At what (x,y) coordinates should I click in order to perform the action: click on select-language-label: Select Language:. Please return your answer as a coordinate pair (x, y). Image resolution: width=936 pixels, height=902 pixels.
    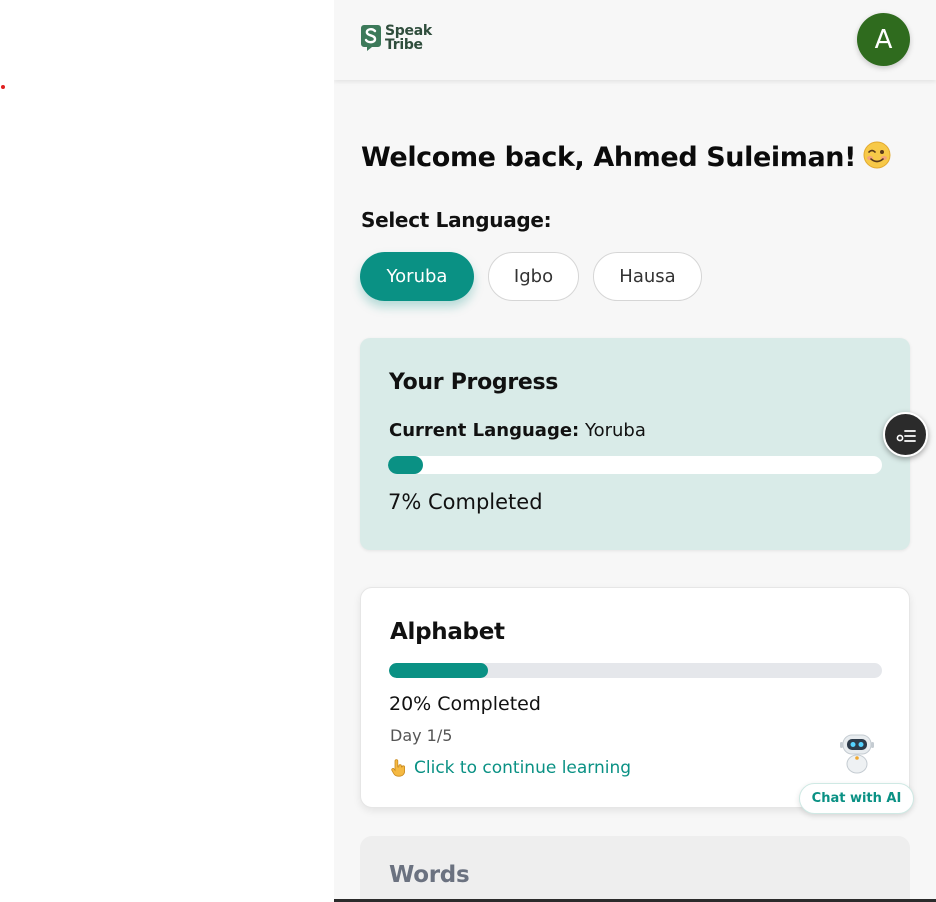
    Looking at the image, I should click on (456, 220).